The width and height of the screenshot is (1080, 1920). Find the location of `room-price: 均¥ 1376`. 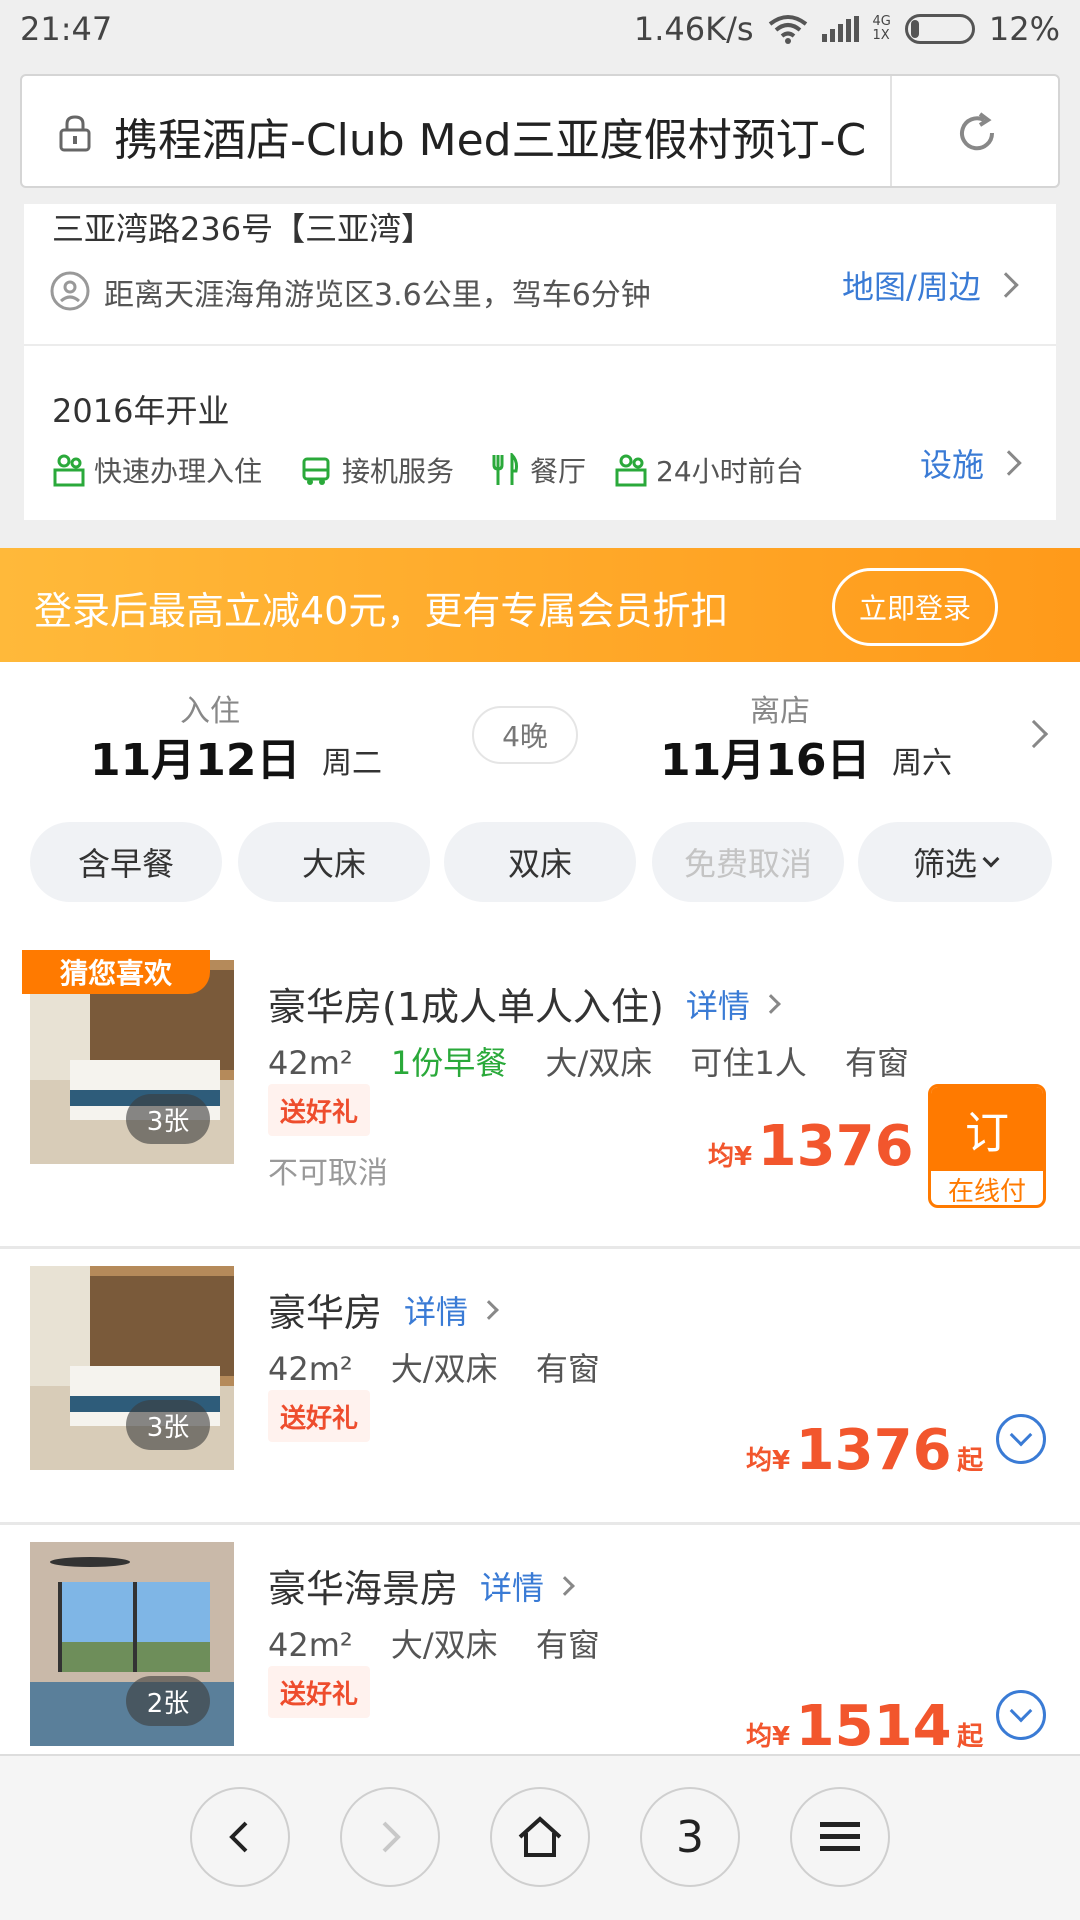

room-price: 均¥ 1376 is located at coordinates (811, 1146).